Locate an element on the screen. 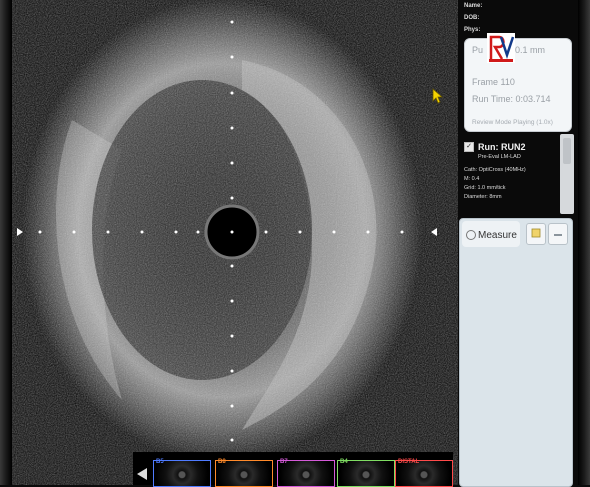 This screenshot has height=487, width=590. patient-info: Name: DOB: Phys: is located at coordinates (473, 18).